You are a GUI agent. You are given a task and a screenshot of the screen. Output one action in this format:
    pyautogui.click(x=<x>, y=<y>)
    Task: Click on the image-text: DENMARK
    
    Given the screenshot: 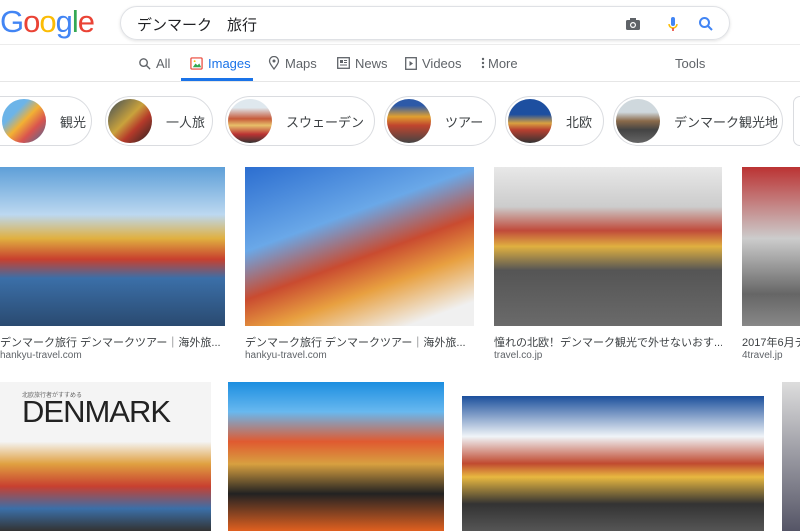 What is the action you would take?
    pyautogui.click(x=96, y=411)
    